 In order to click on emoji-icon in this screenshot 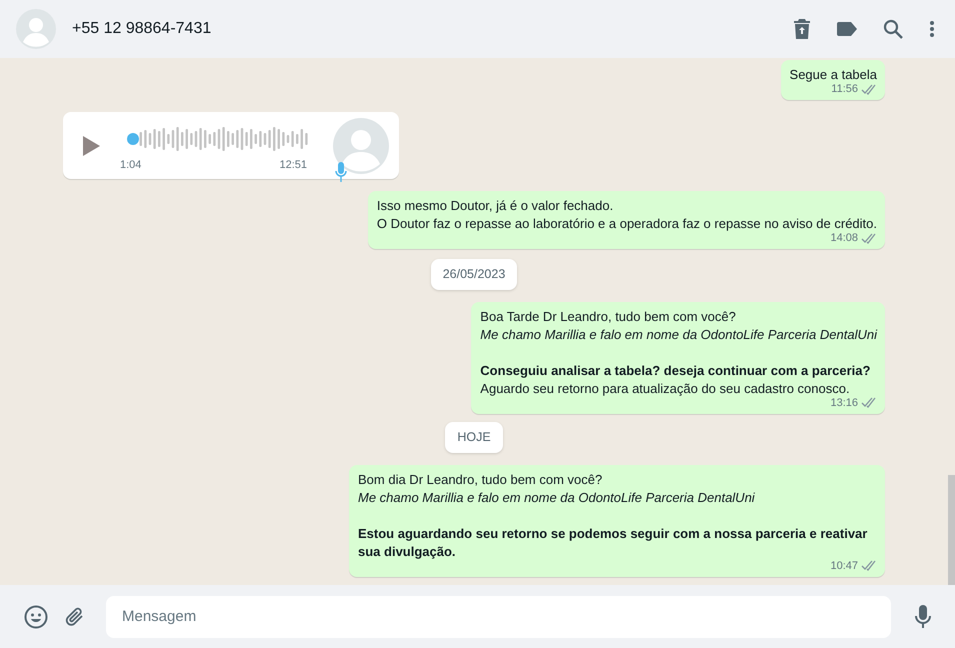, I will do `click(36, 616)`.